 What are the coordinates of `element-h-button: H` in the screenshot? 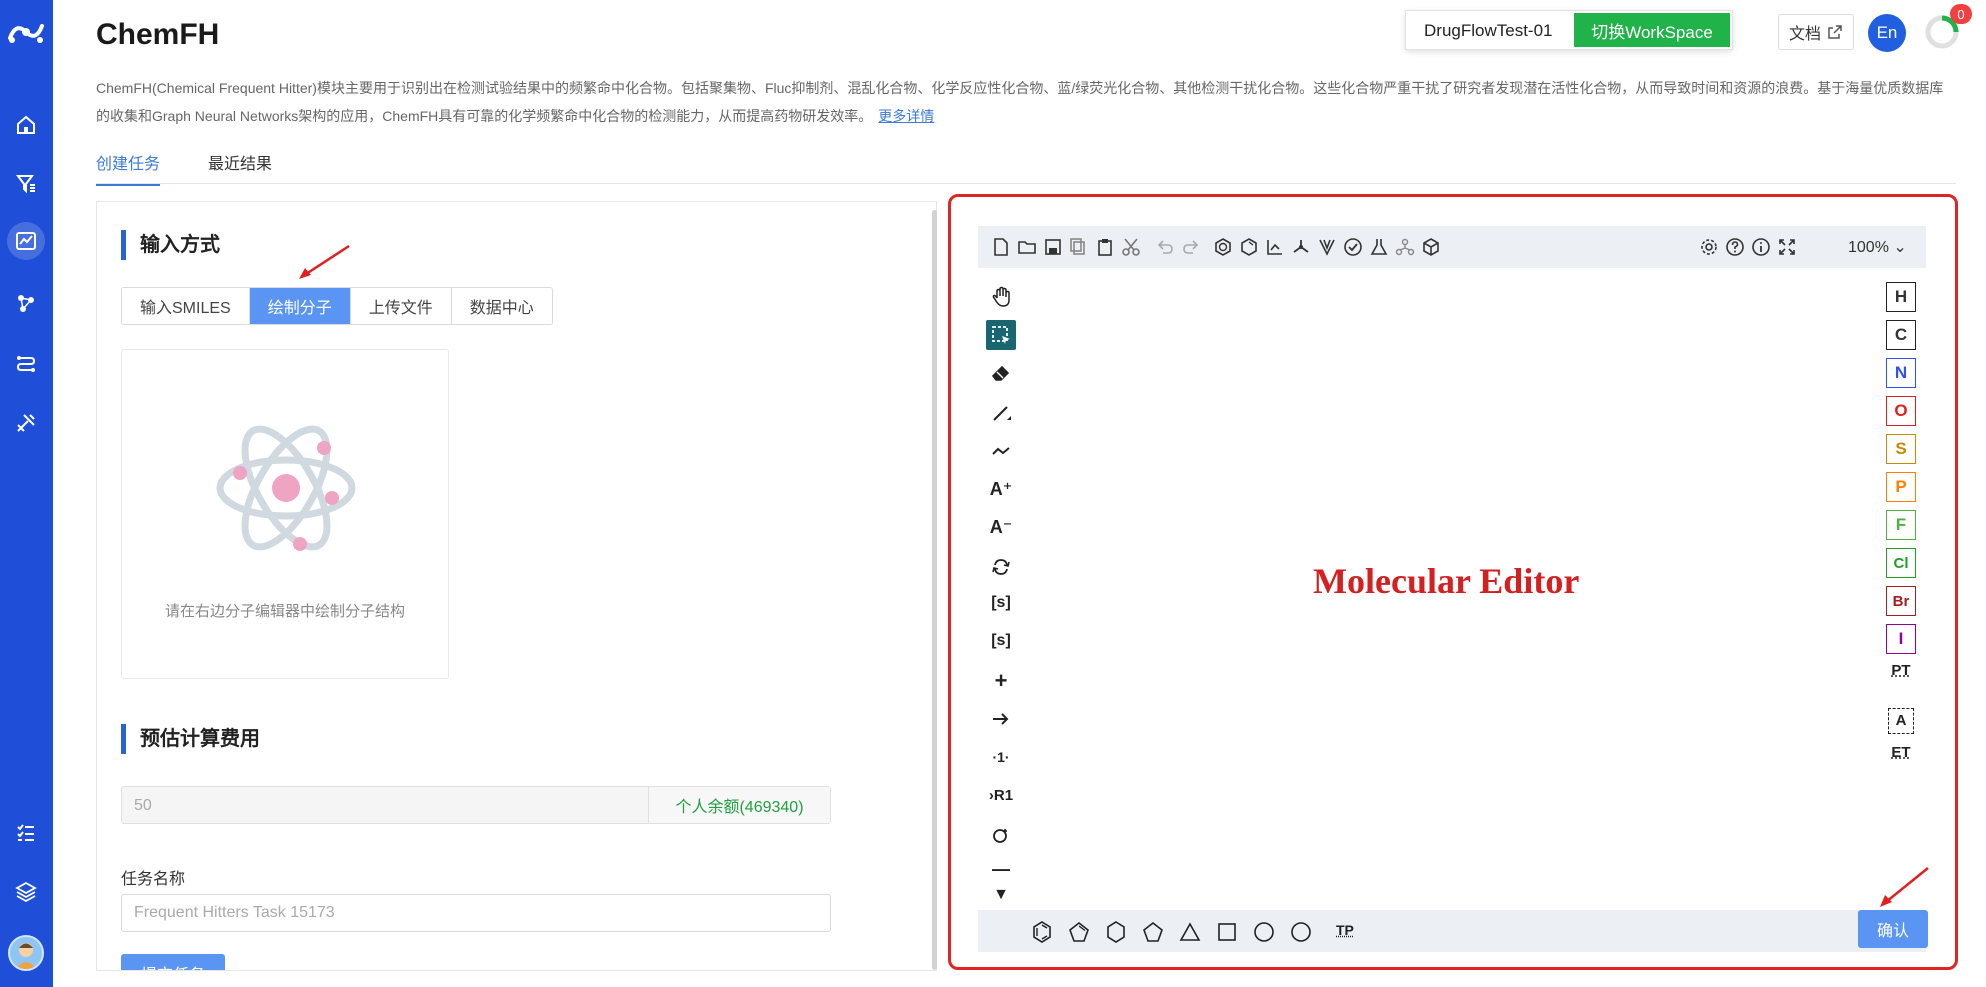 It's located at (1901, 297).